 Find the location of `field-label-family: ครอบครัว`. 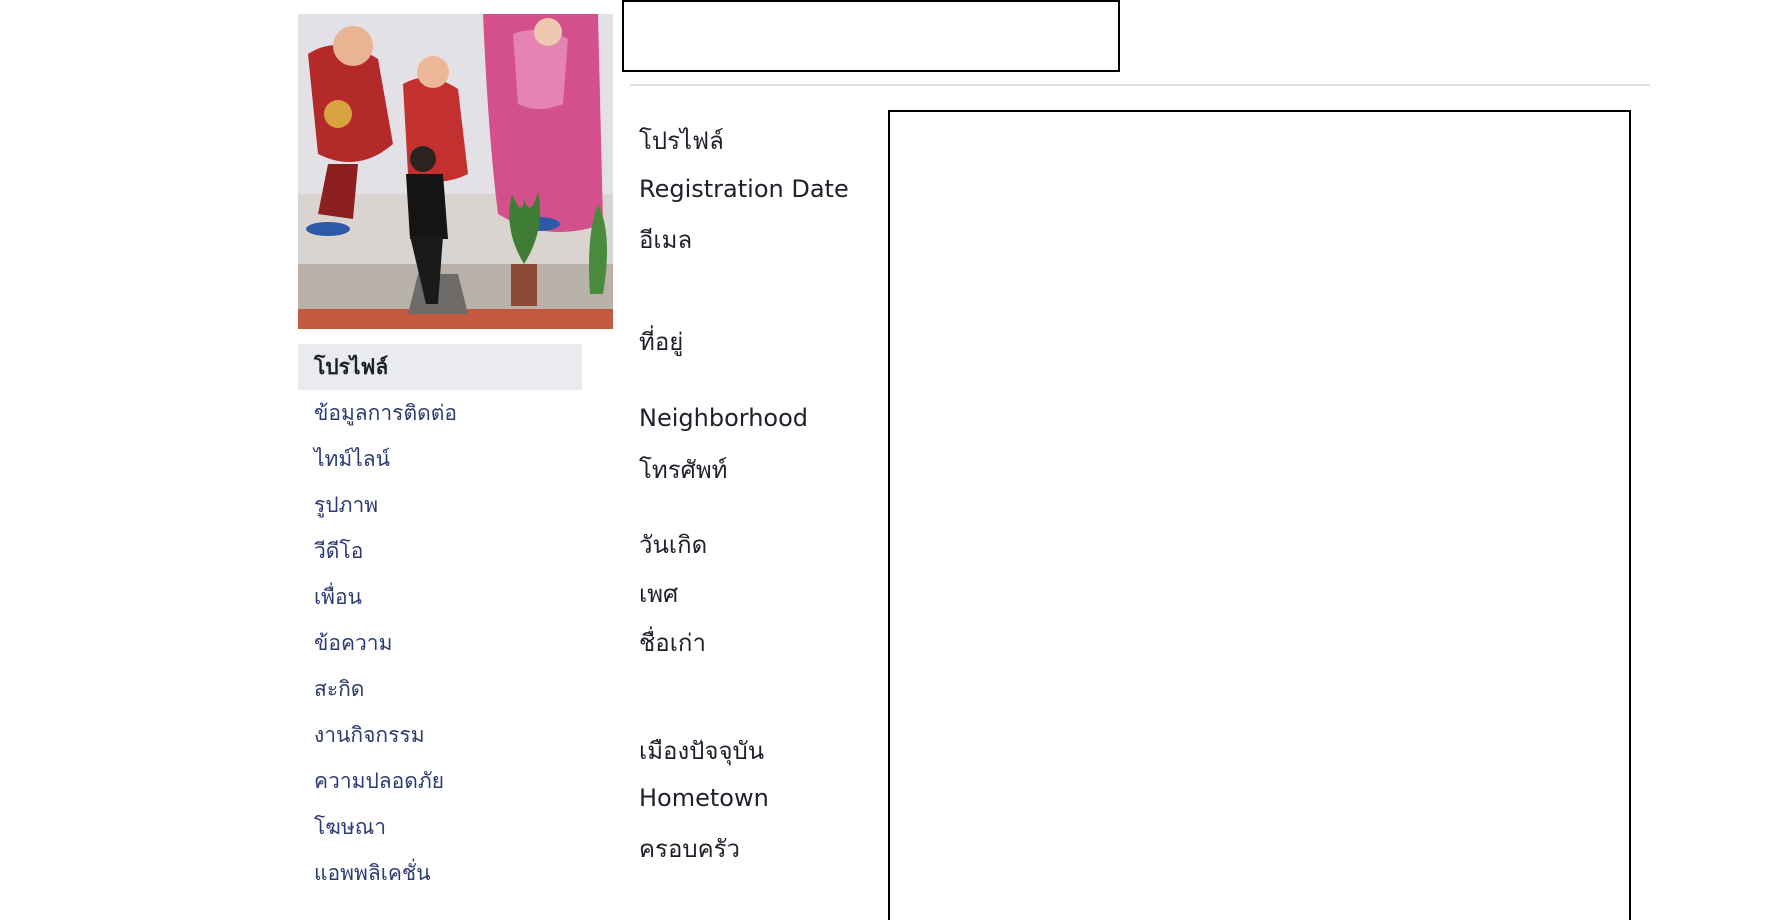

field-label-family: ครอบครัว is located at coordinates (690, 849).